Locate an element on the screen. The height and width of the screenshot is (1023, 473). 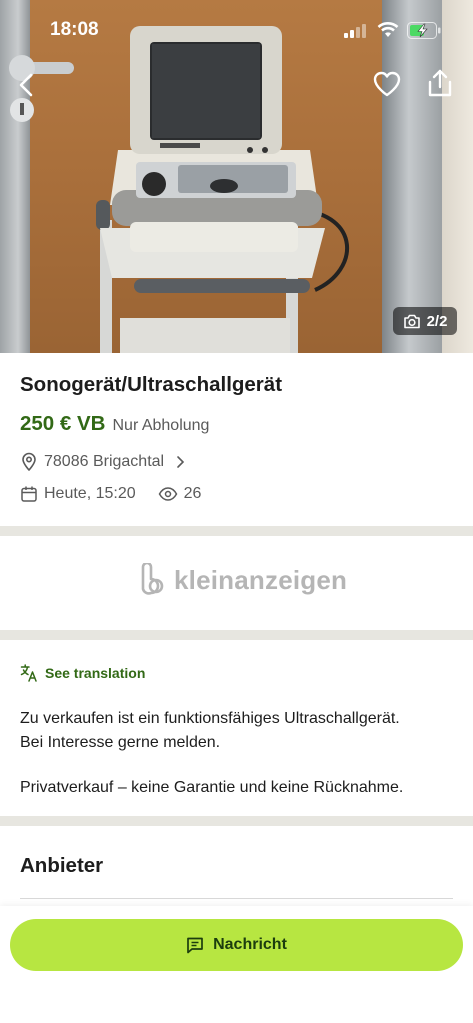
brand-logo: kleinanzeigen is located at coordinates (241, 580).